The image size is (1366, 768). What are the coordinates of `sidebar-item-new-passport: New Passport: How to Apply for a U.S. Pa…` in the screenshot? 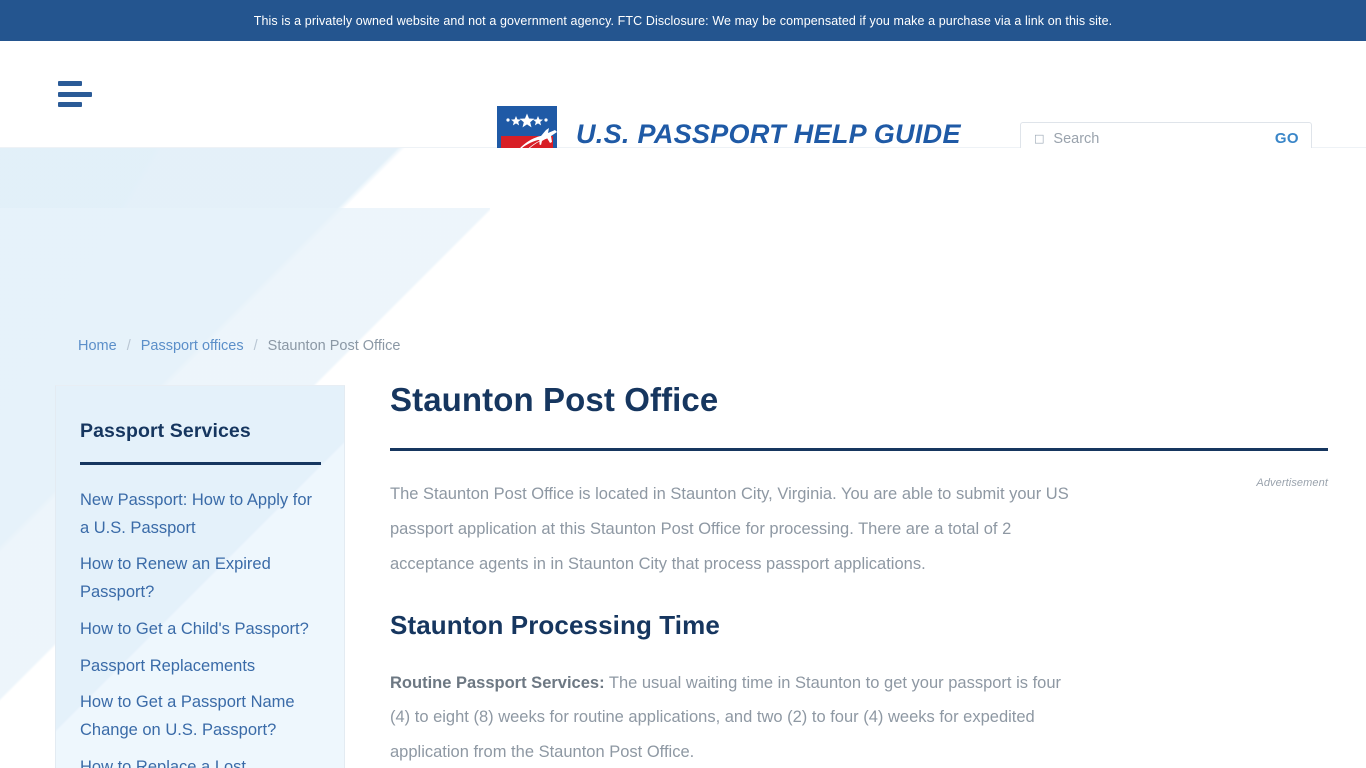 It's located at (200, 514).